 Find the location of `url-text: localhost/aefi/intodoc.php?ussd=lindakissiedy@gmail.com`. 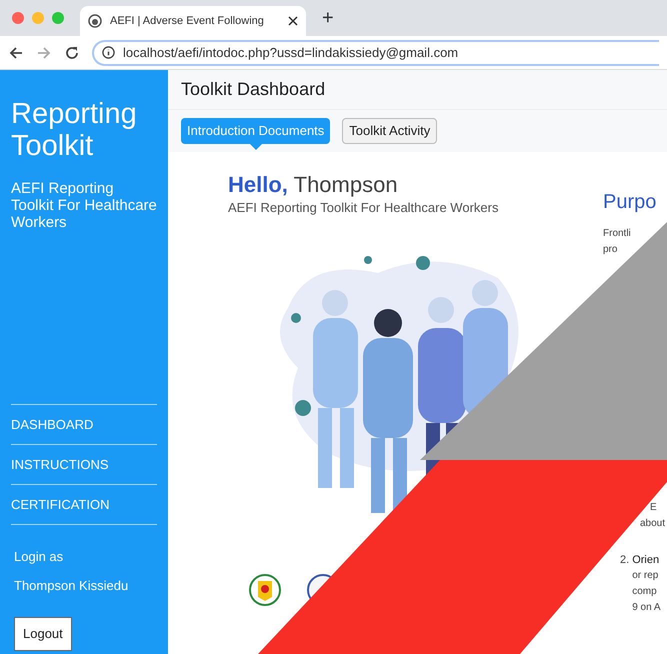

url-text: localhost/aefi/intodoc.php?ussd=lindakissiedy@gmail.com is located at coordinates (290, 53).